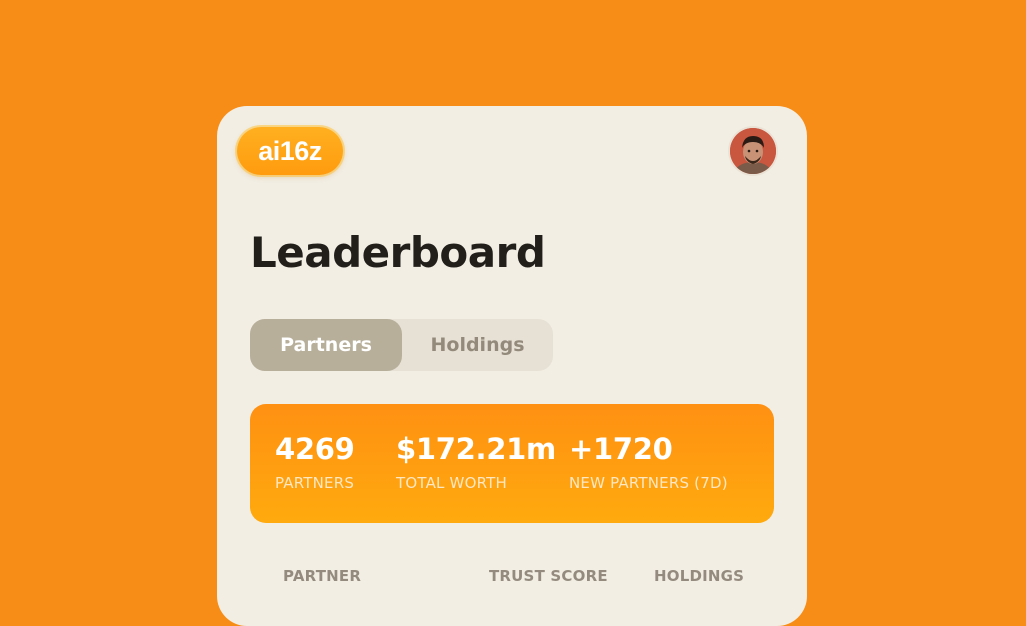 Image resolution: width=1026 pixels, height=626 pixels. Describe the element at coordinates (648, 483) in the screenshot. I see `stat-label: NEW PARTNERS (7D)` at that location.